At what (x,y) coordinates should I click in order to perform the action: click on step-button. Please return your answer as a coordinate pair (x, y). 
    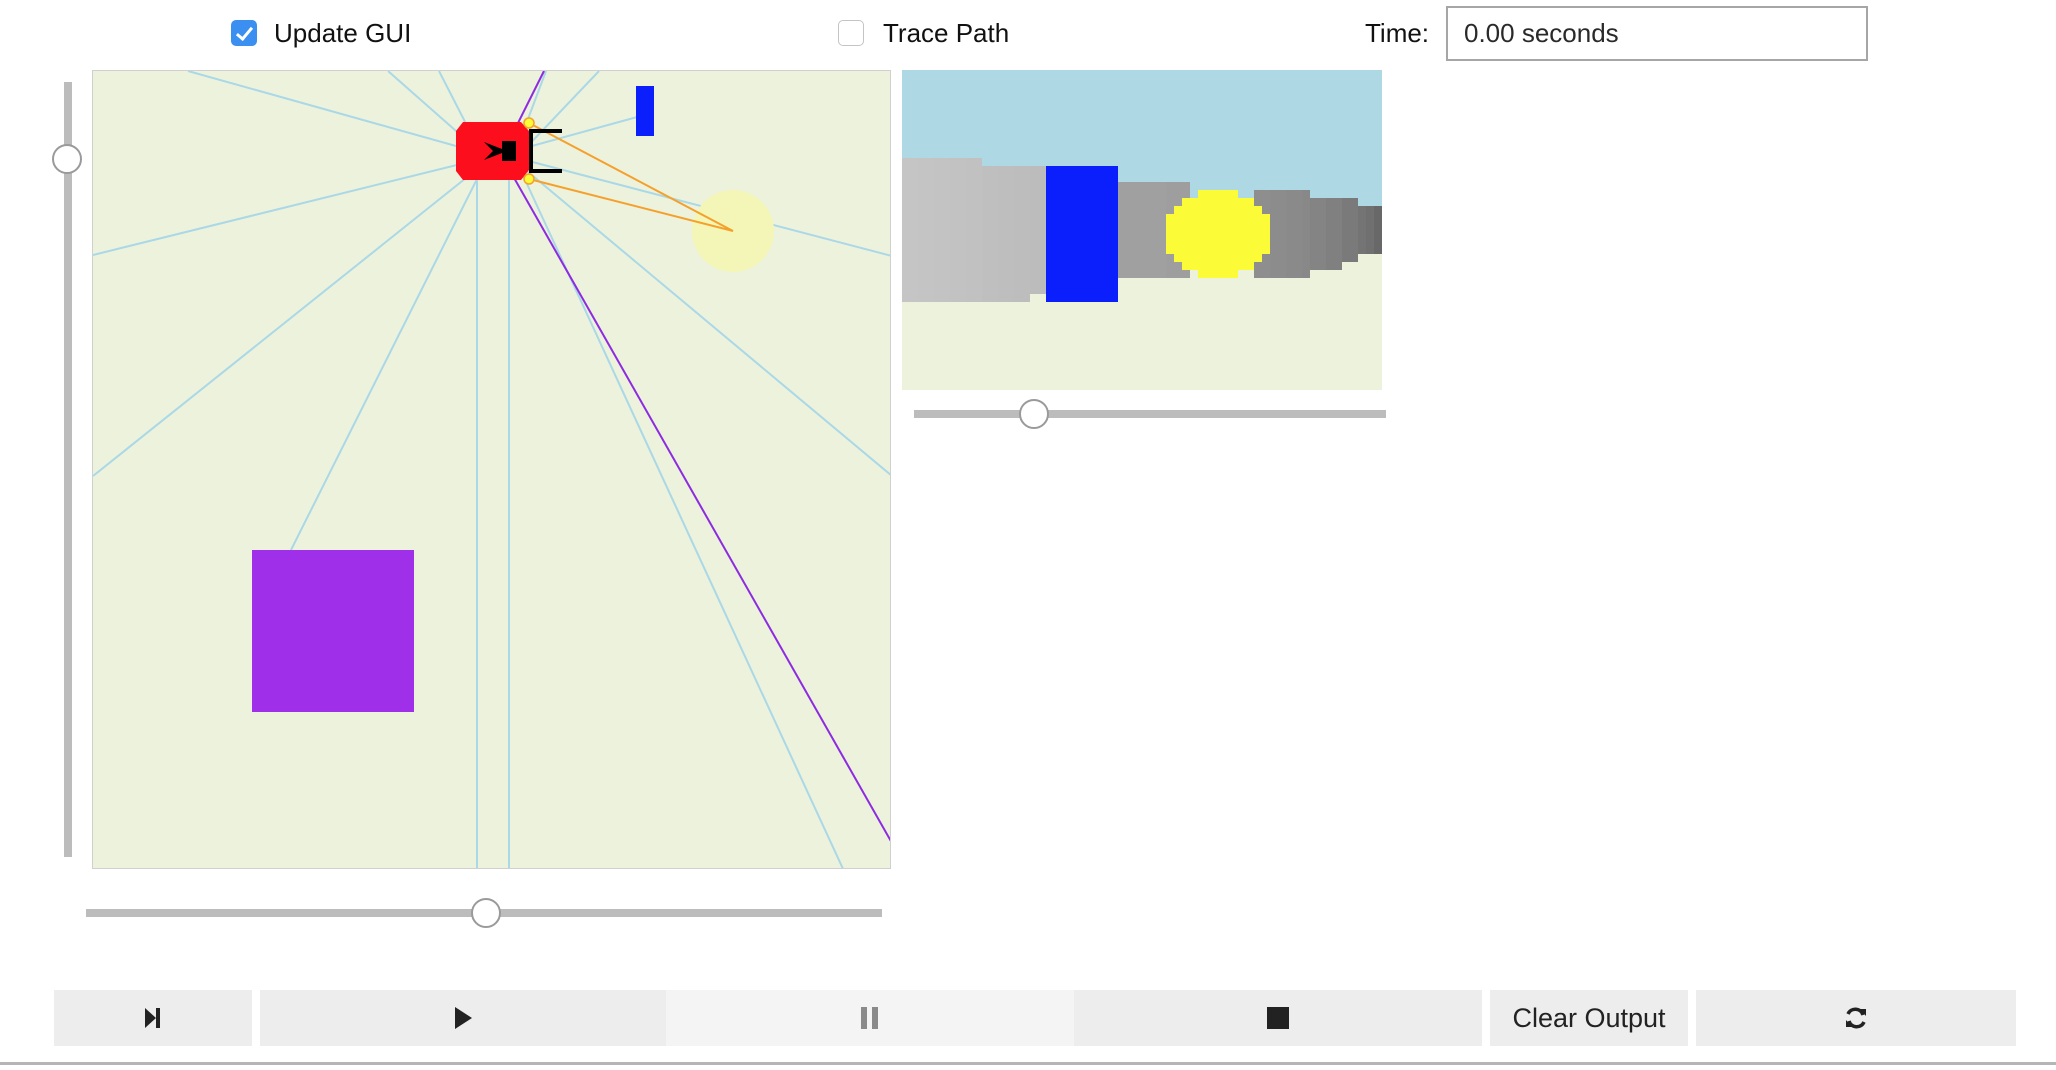
    Looking at the image, I should click on (153, 1018).